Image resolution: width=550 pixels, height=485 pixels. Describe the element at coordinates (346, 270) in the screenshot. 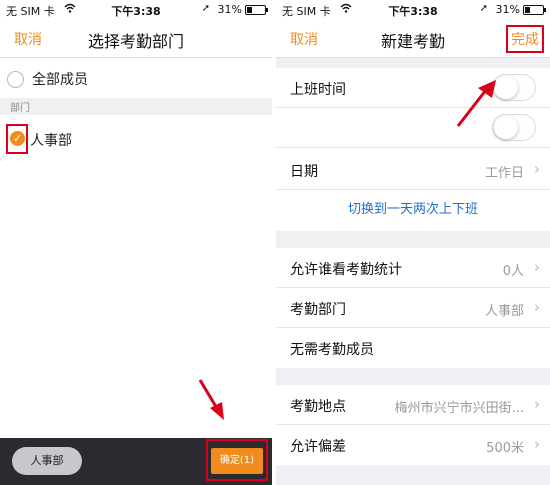

I see `stats-viewers-label: 允许谁看考勤统计` at that location.